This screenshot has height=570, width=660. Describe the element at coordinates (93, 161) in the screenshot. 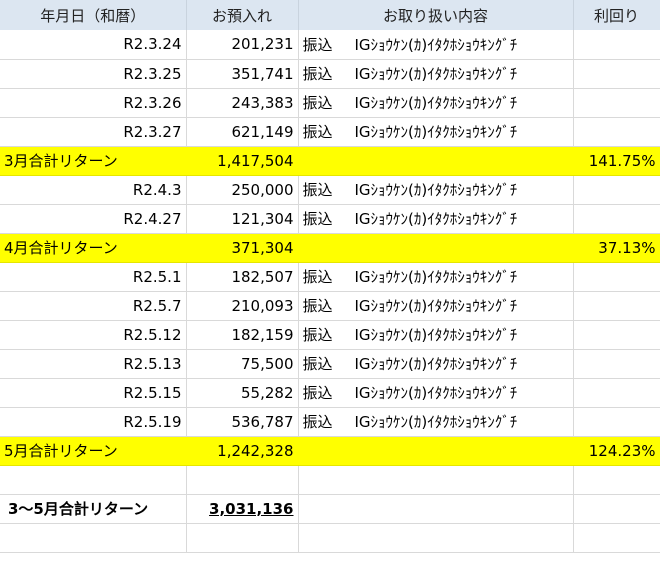

I see `summary-label: 3月合計リターン` at that location.